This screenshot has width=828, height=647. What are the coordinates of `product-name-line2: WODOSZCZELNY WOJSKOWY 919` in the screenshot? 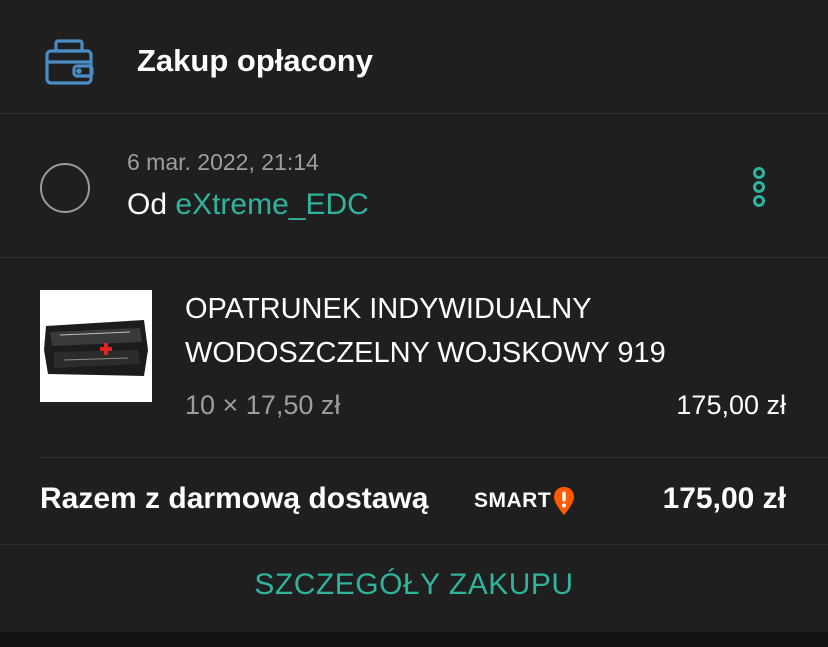 It's located at (425, 353).